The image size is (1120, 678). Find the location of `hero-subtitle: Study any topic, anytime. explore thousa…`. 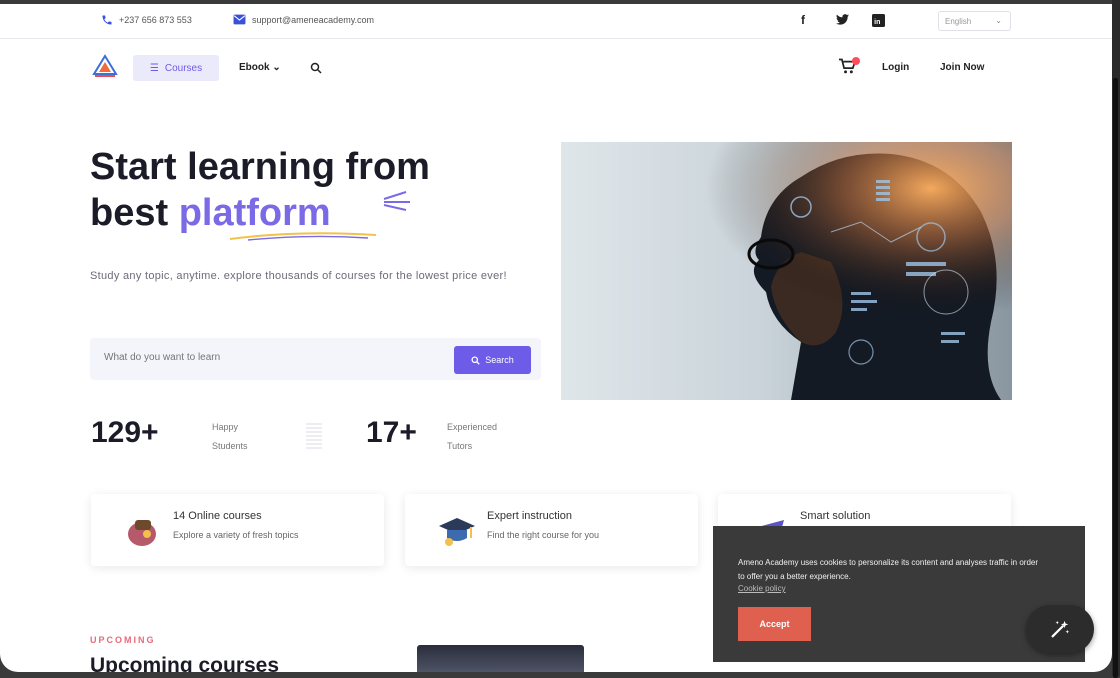

hero-subtitle: Study any topic, anytime. explore thousa… is located at coordinates (298, 276).